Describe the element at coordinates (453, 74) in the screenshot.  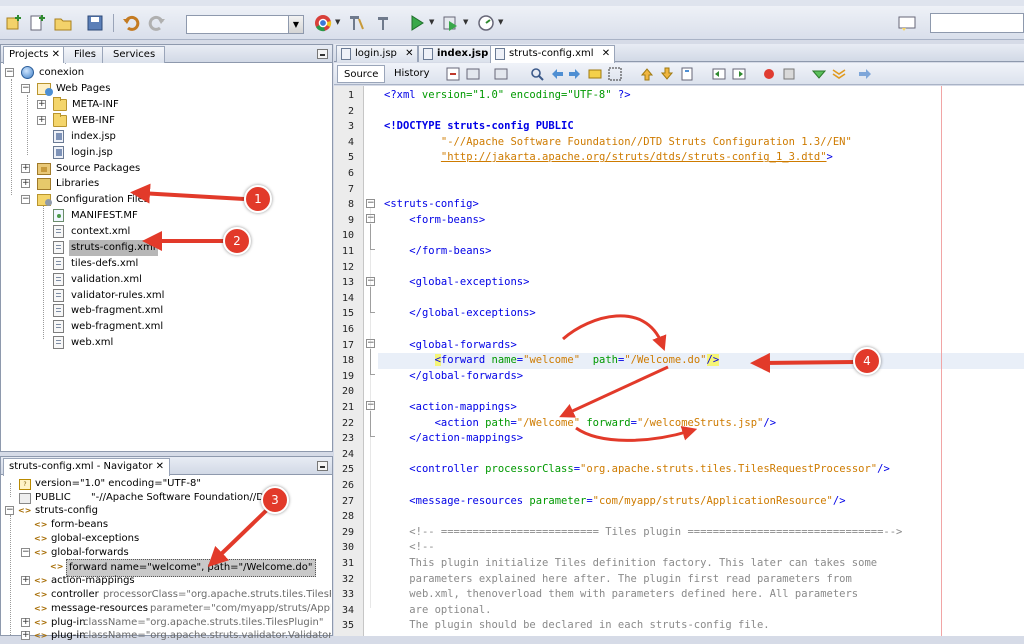
I see `last-edit-icon` at that location.